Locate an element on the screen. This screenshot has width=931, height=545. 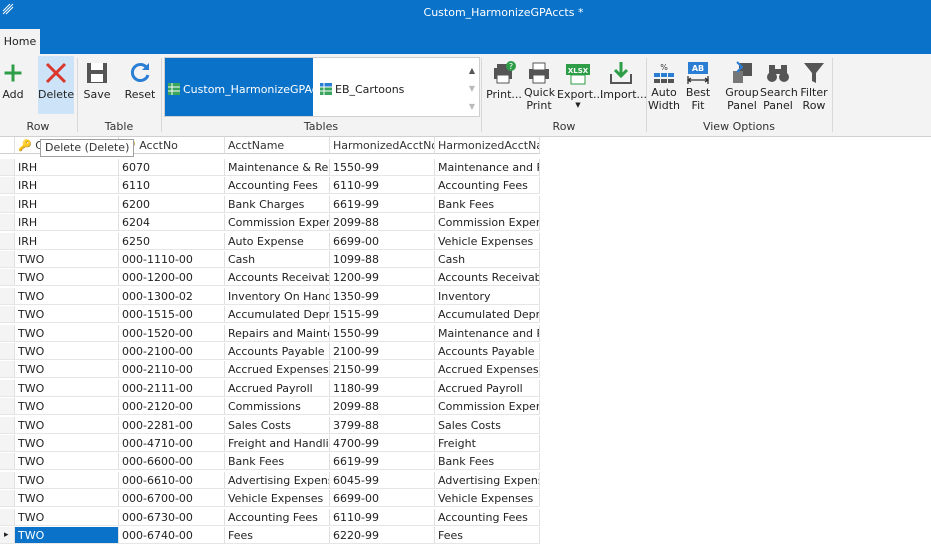
cell-harmonized-acctname: Vehicle Expenses is located at coordinates (487, 241).